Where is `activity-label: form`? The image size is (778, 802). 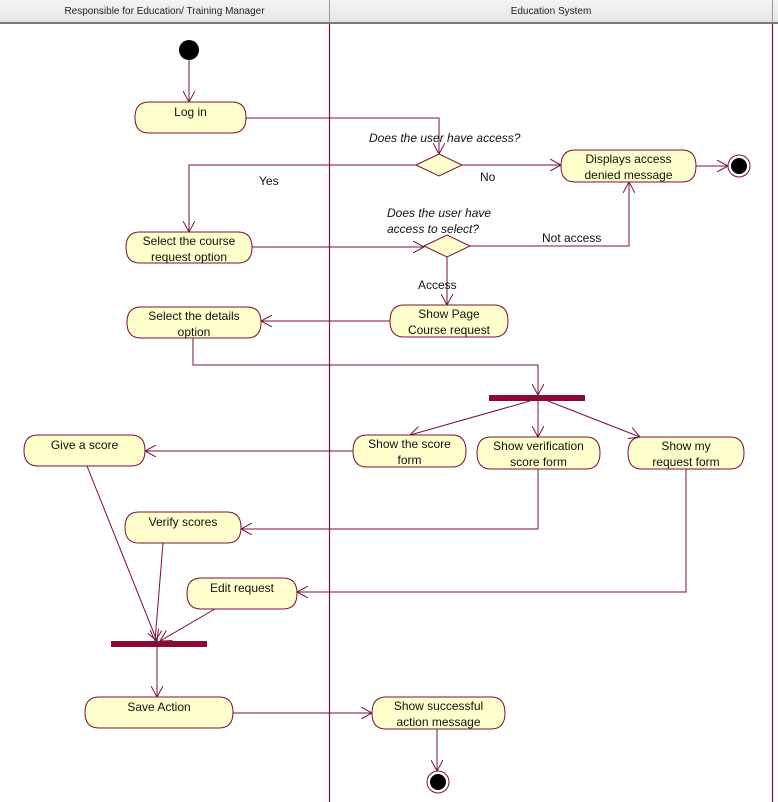
activity-label: form is located at coordinates (410, 460).